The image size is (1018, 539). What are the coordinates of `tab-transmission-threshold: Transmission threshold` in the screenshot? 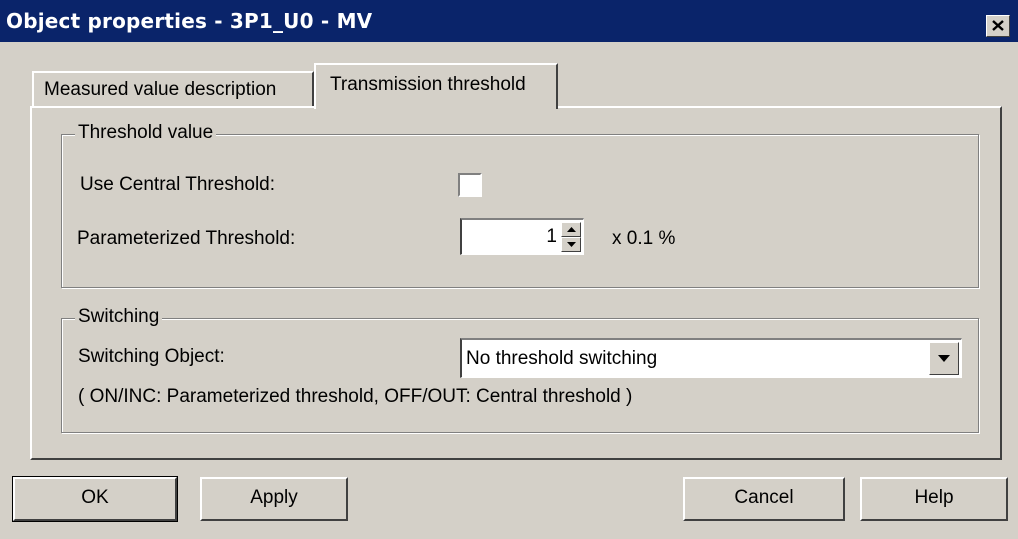 It's located at (436, 86).